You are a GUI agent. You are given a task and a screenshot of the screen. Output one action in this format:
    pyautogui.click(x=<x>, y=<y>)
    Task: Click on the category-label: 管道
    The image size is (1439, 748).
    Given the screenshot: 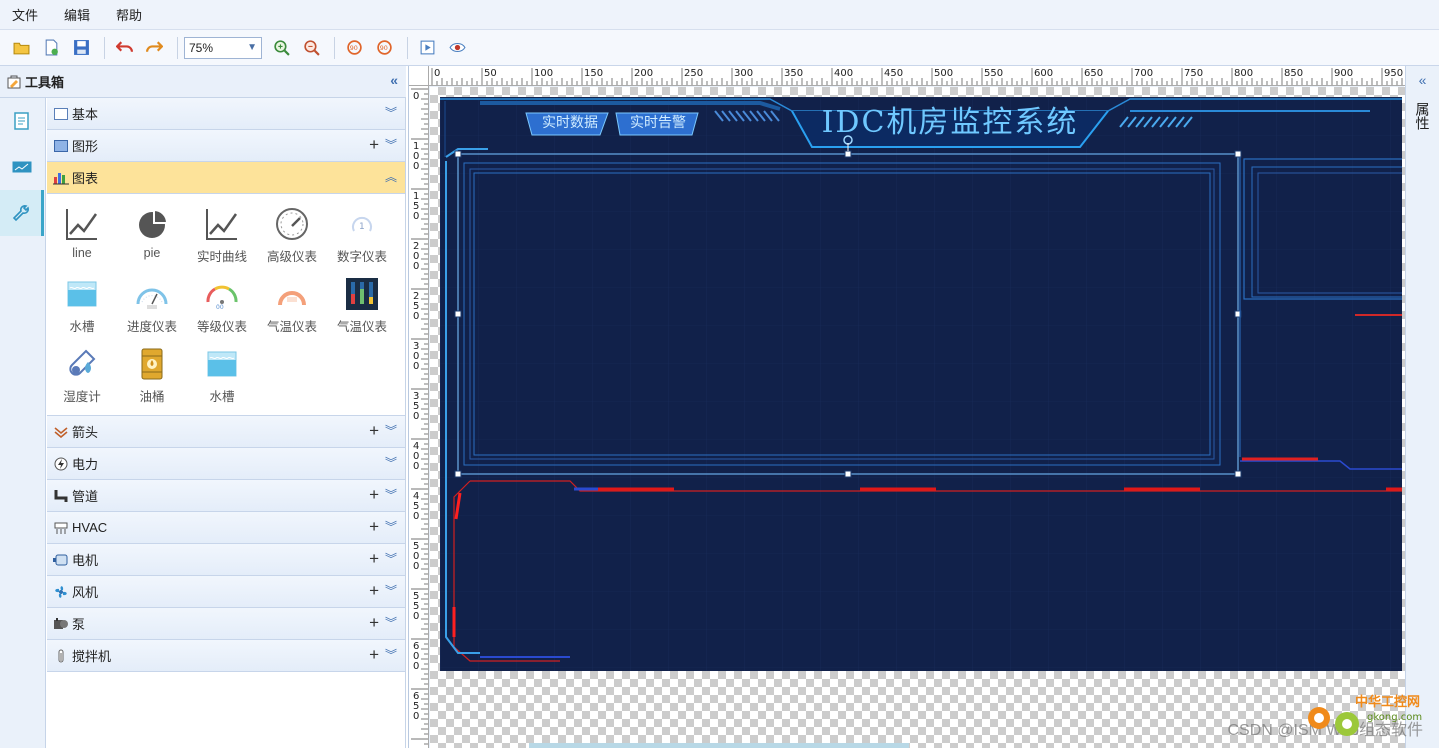 What is the action you would take?
    pyautogui.click(x=85, y=496)
    